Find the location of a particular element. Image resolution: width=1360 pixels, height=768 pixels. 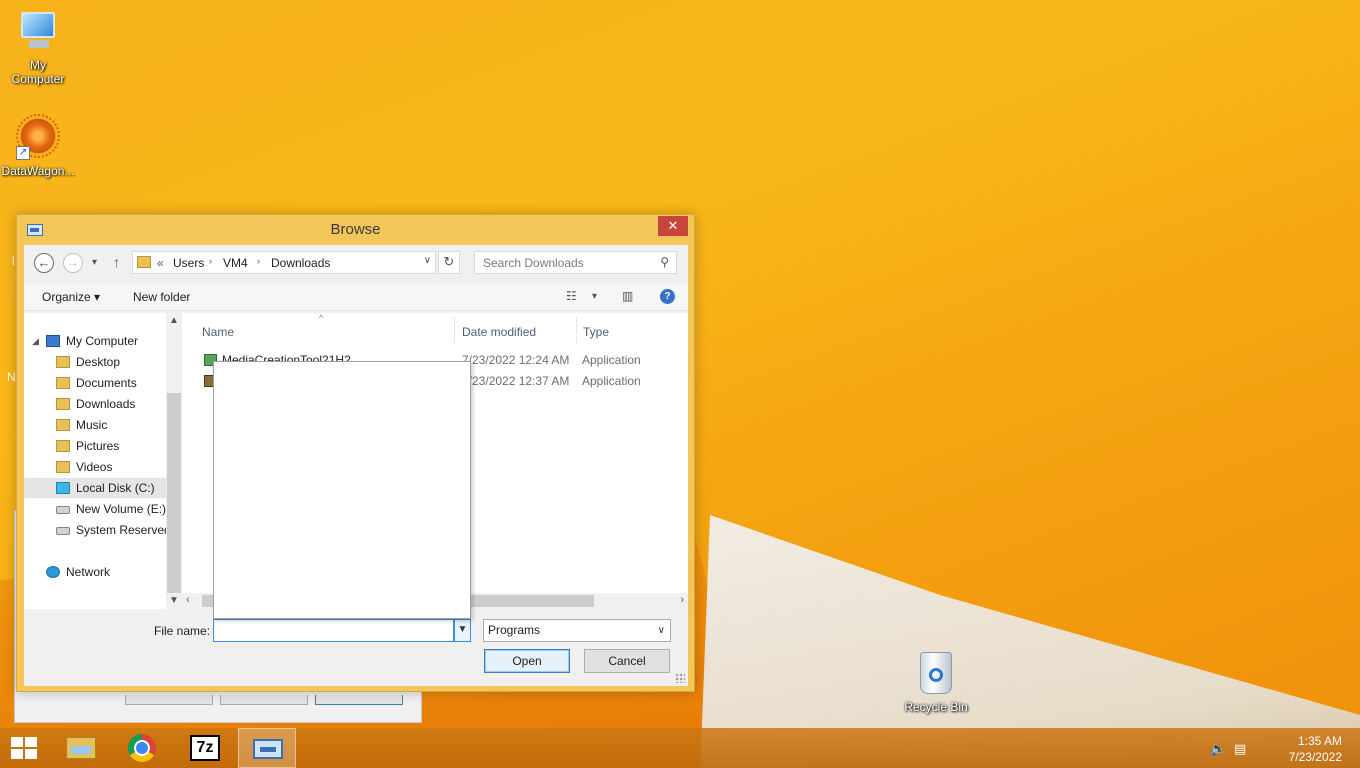

nav-item-label: System Reserved is located at coordinates (123, 530).